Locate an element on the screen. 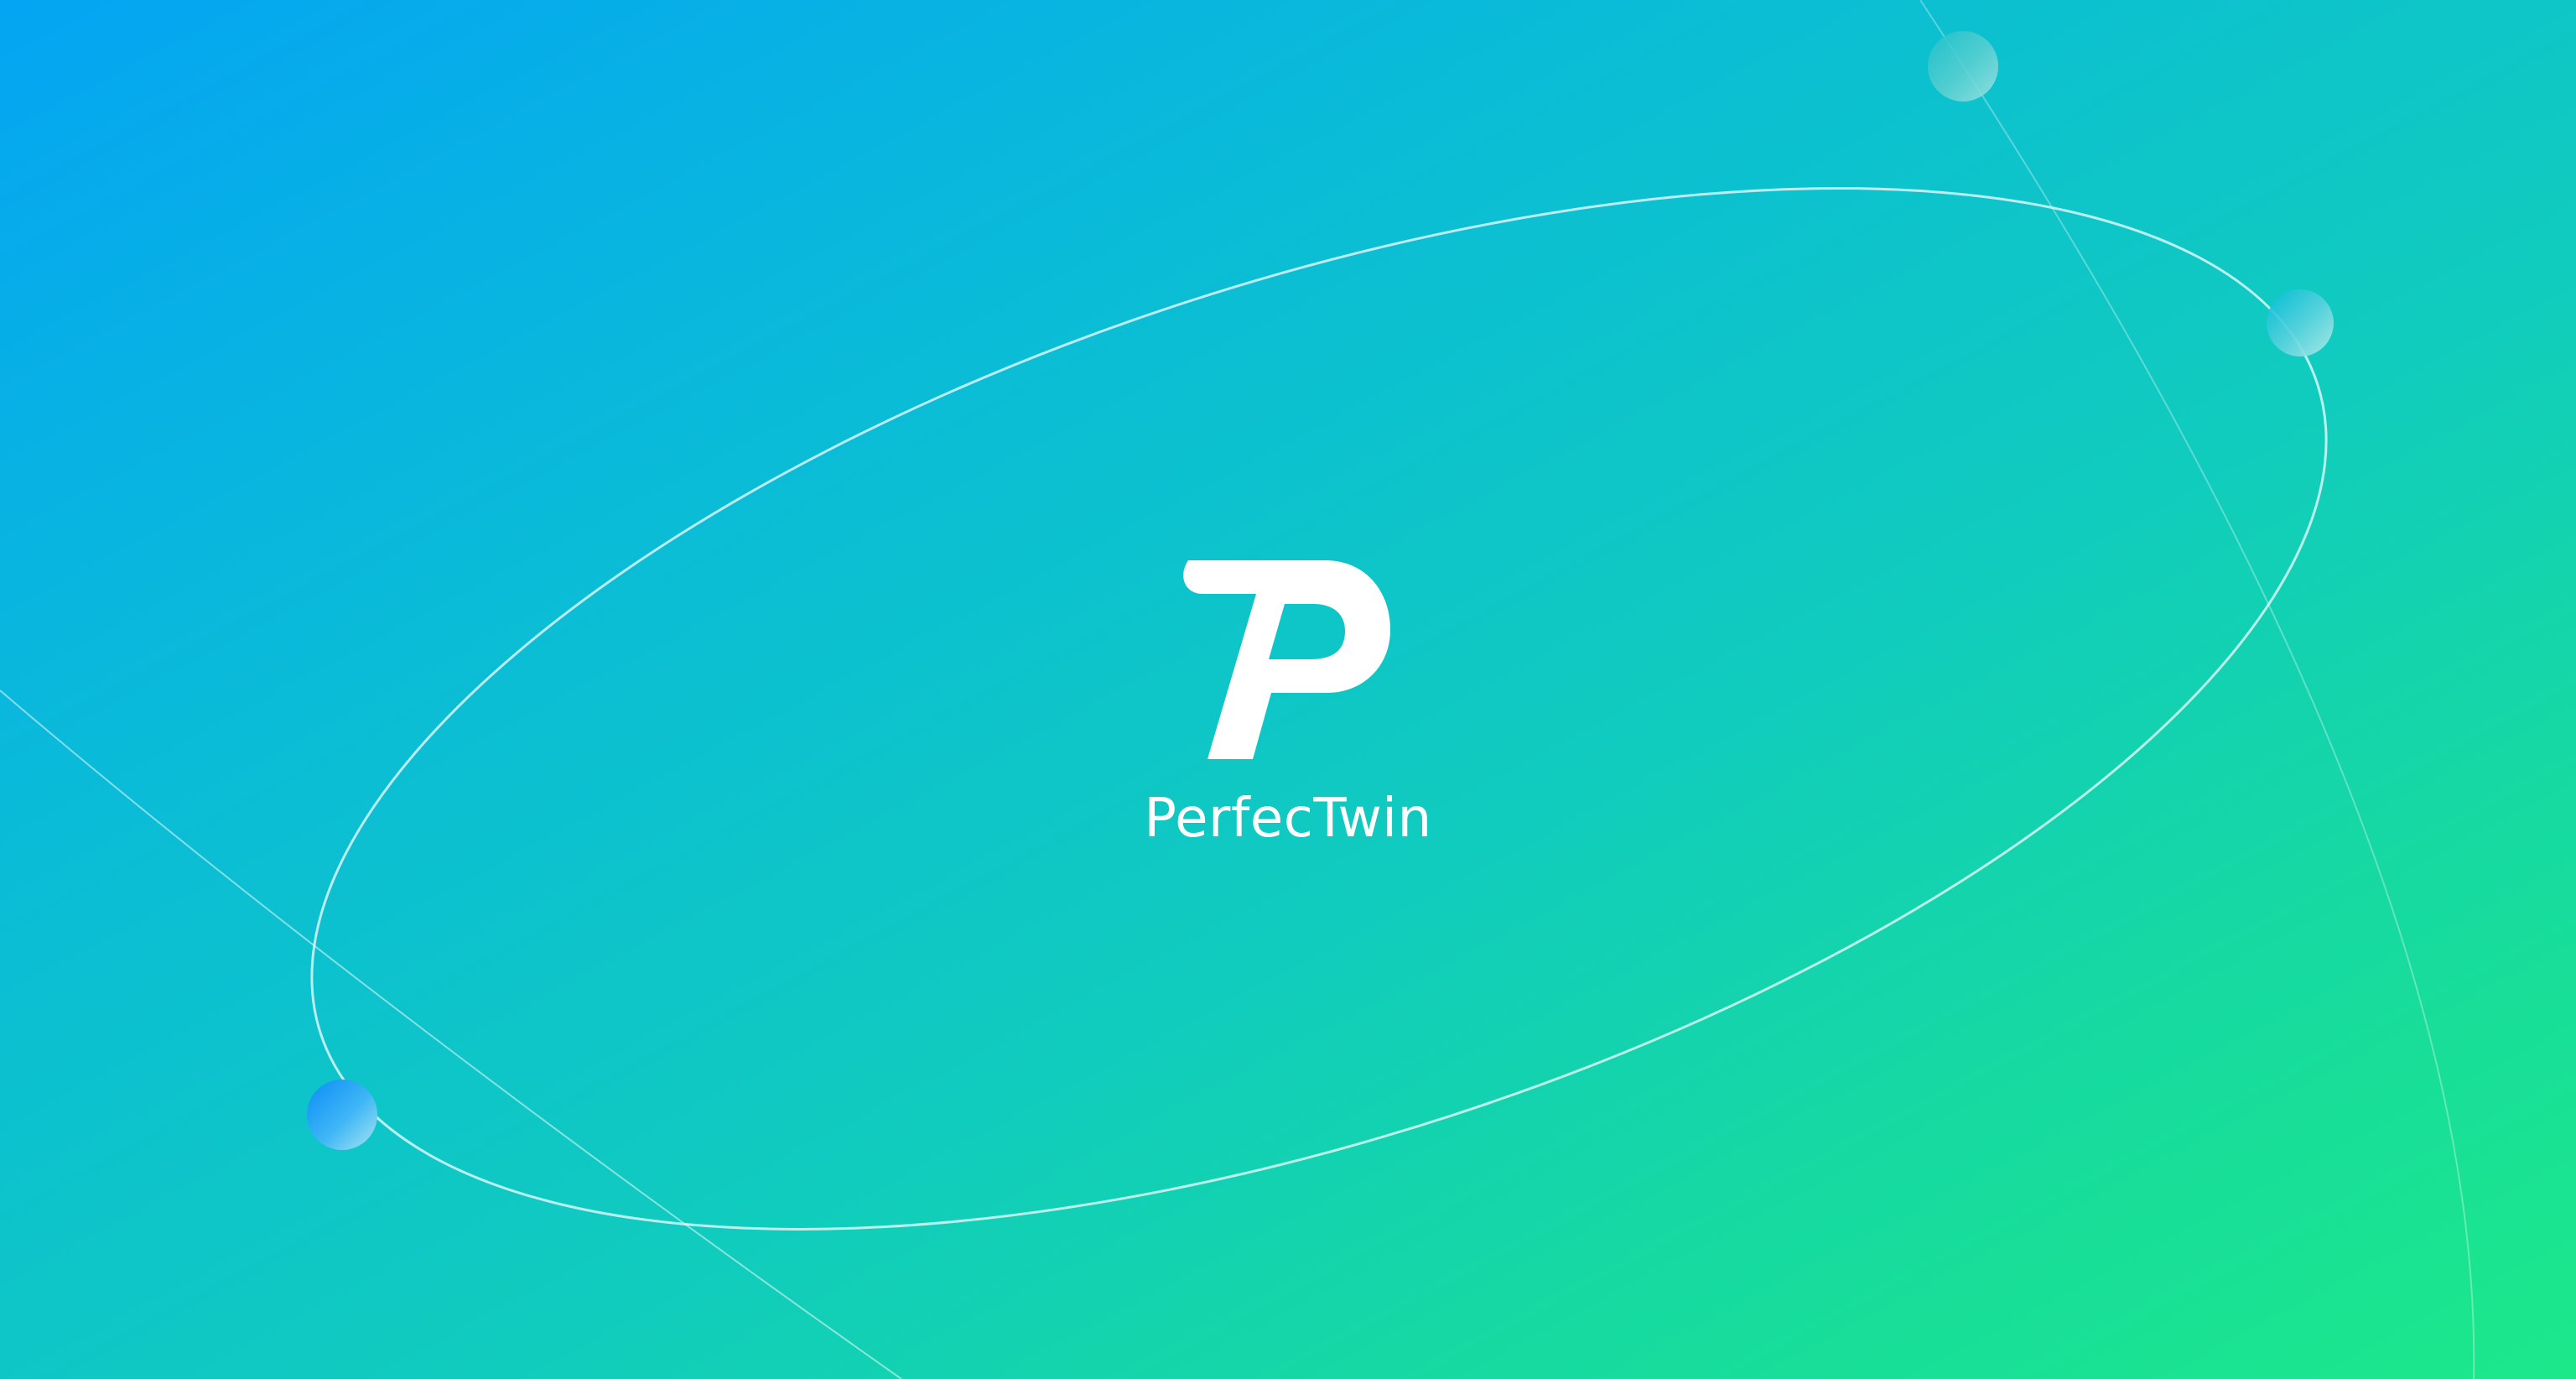 The image size is (2576, 1379). orbit-dot-top is located at coordinates (1963, 66).